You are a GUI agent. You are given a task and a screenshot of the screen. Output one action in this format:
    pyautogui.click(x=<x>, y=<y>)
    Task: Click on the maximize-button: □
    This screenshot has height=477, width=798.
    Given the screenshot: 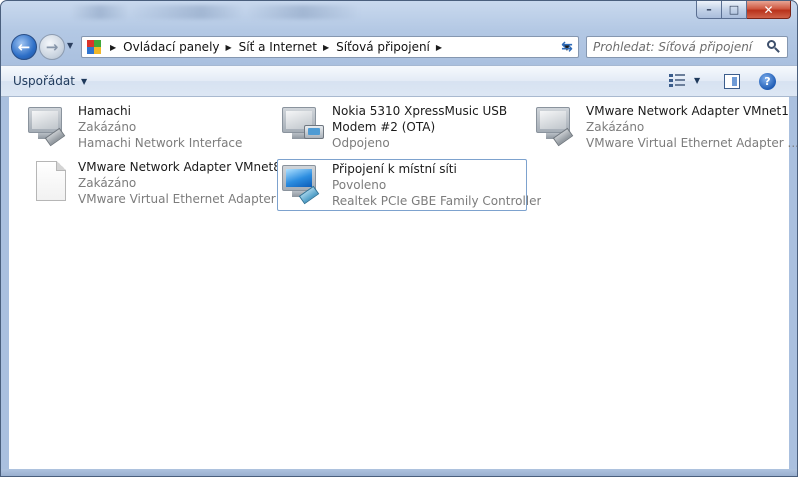 What is the action you would take?
    pyautogui.click(x=734, y=10)
    